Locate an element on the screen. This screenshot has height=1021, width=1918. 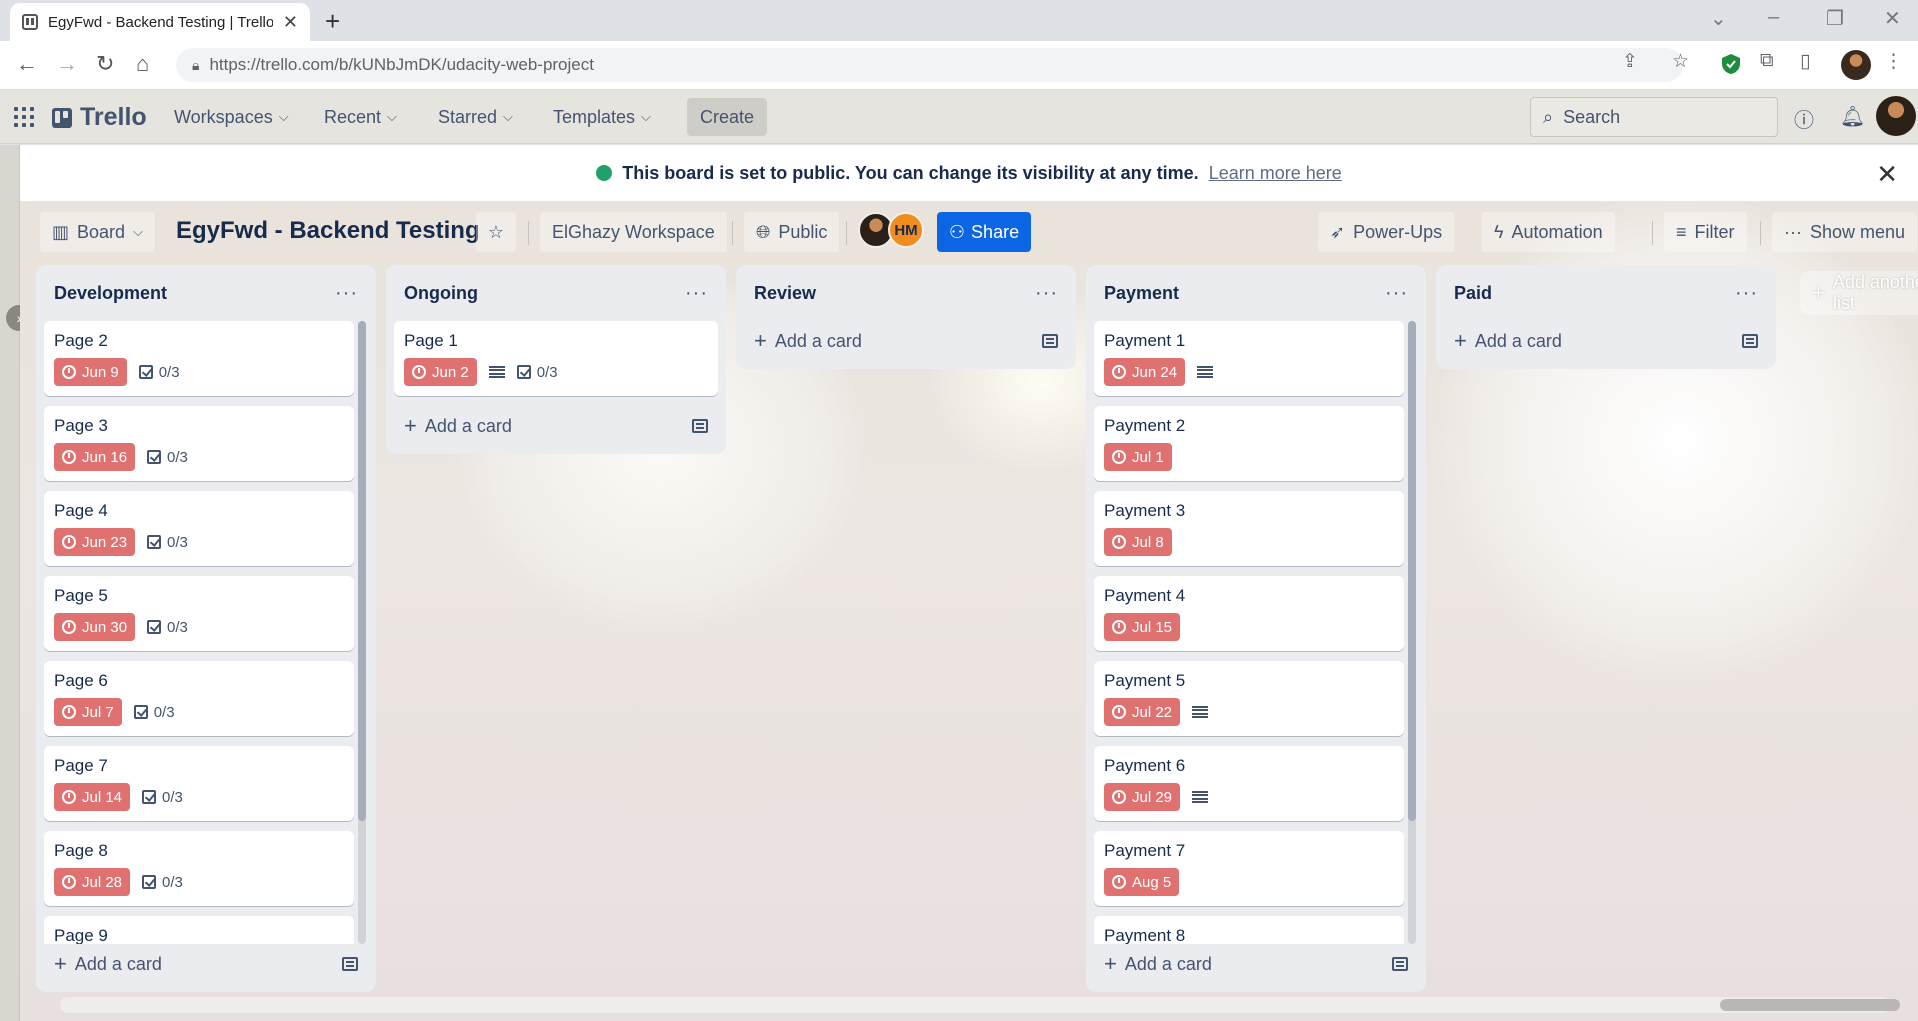
menu-starred: Starred ⌵ is located at coordinates (475, 117).